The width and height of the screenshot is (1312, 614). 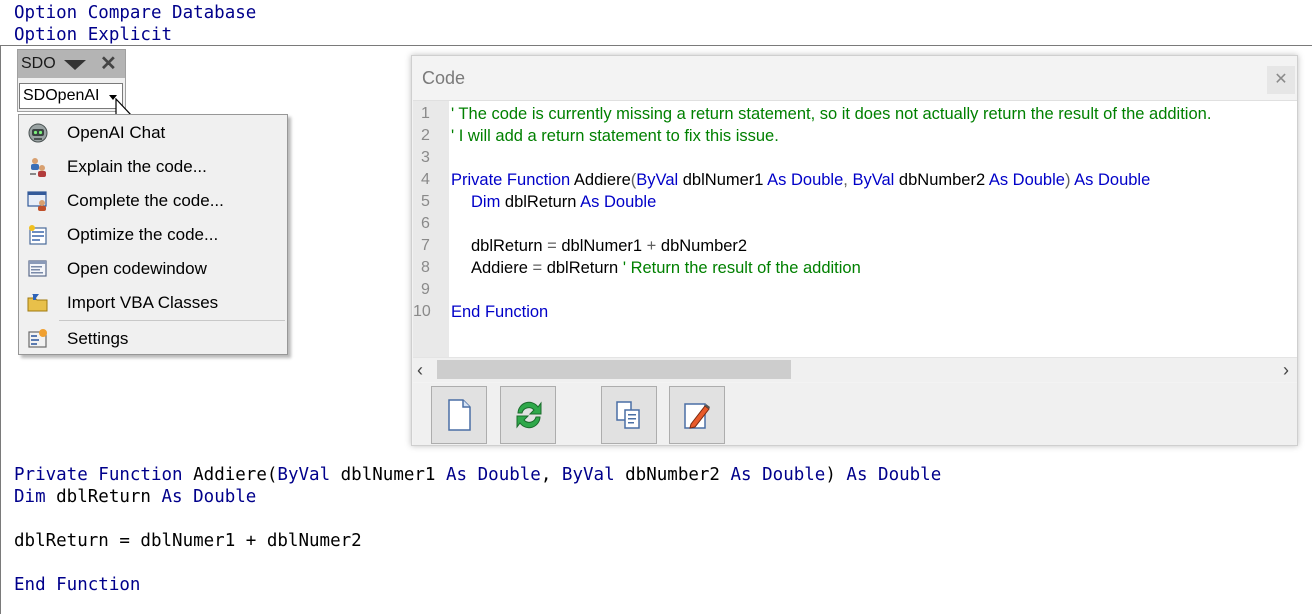 I want to click on line-number: 10, so click(x=422, y=311).